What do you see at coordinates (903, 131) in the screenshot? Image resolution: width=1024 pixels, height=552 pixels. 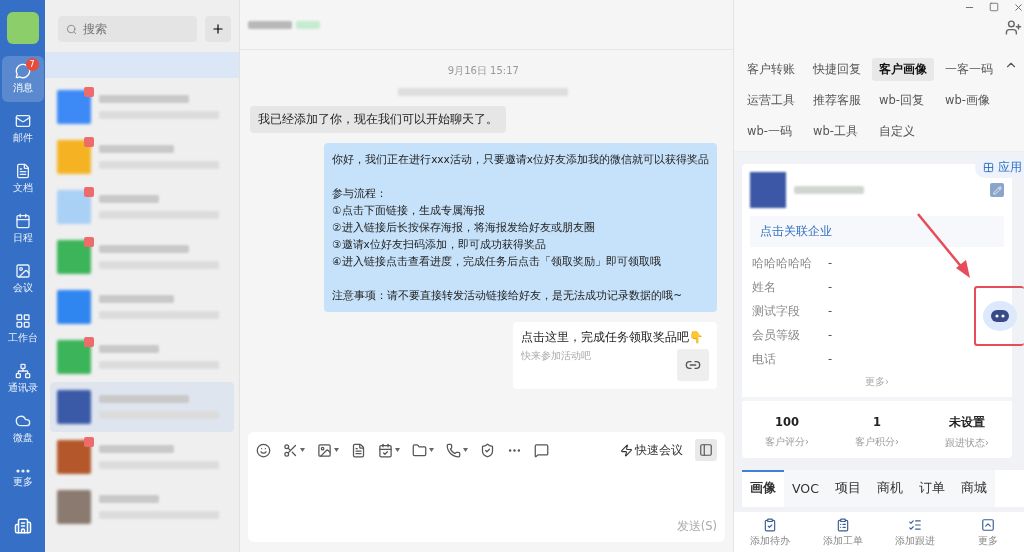 I see `tool-tab: 自定义` at bounding box center [903, 131].